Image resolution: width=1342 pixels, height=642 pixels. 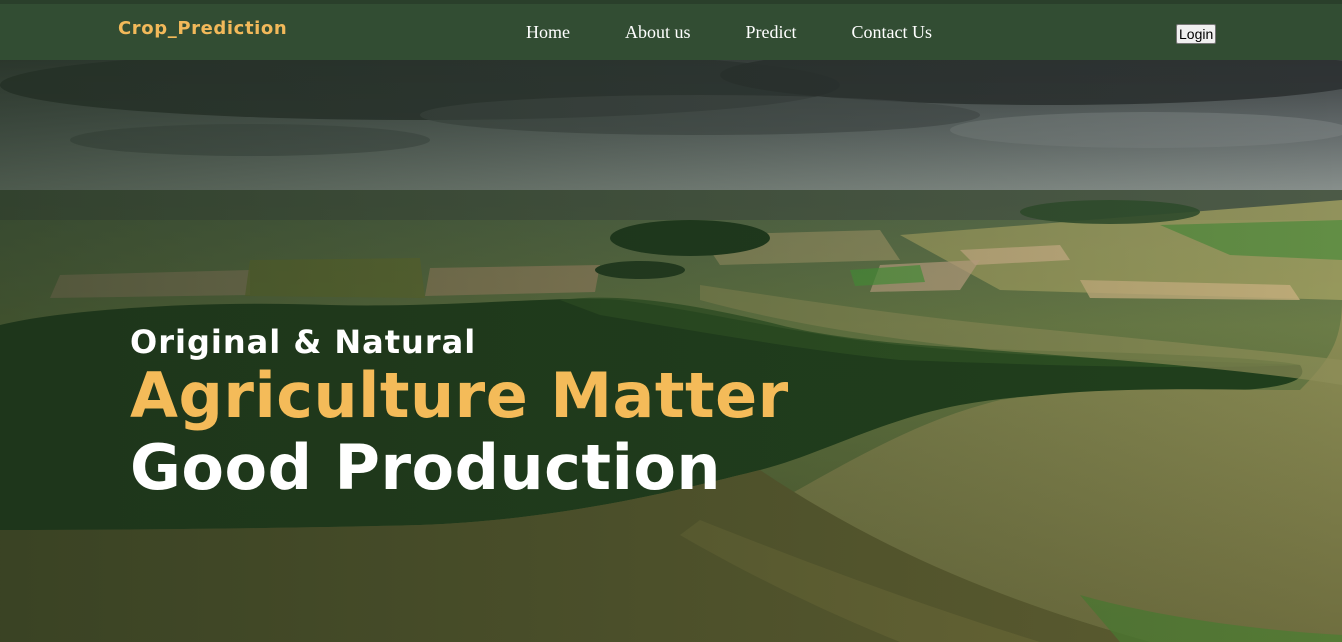 What do you see at coordinates (202, 28) in the screenshot?
I see `brand-logo: Crop_Prediction` at bounding box center [202, 28].